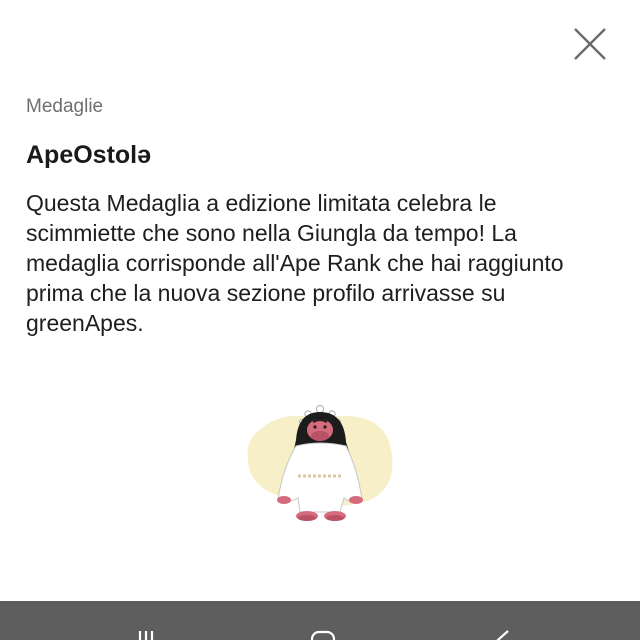  I want to click on home-button, so click(323, 631).